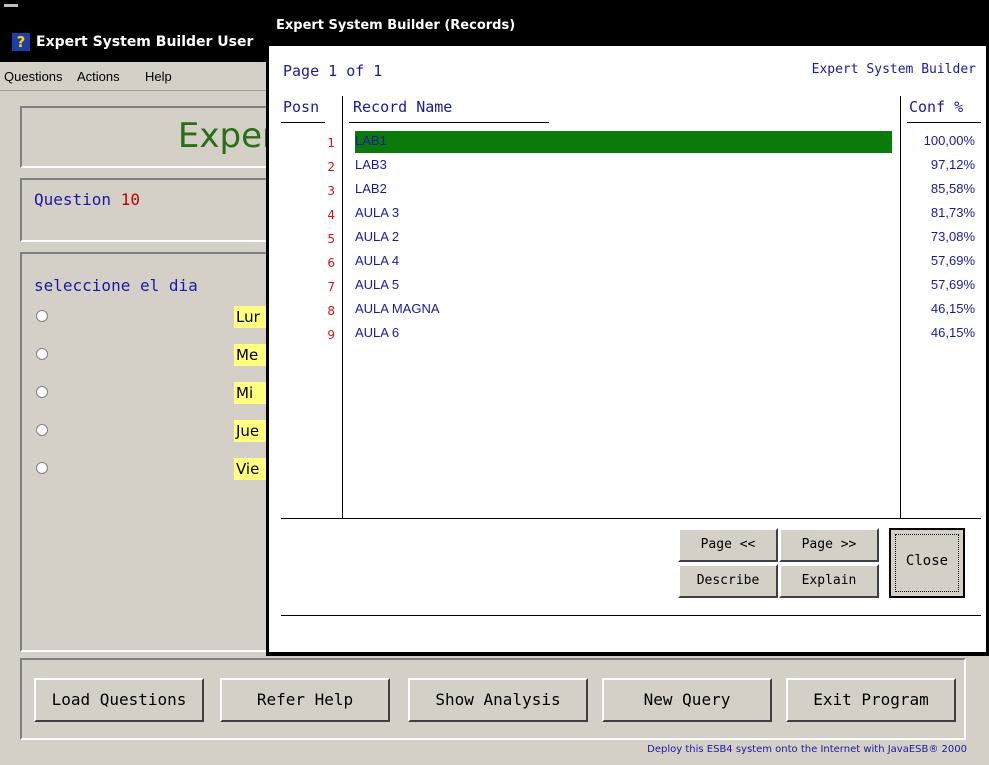 Image resolution: width=989 pixels, height=765 pixels. Describe the element at coordinates (728, 545) in the screenshot. I see `page-prev-button: Page <<` at that location.